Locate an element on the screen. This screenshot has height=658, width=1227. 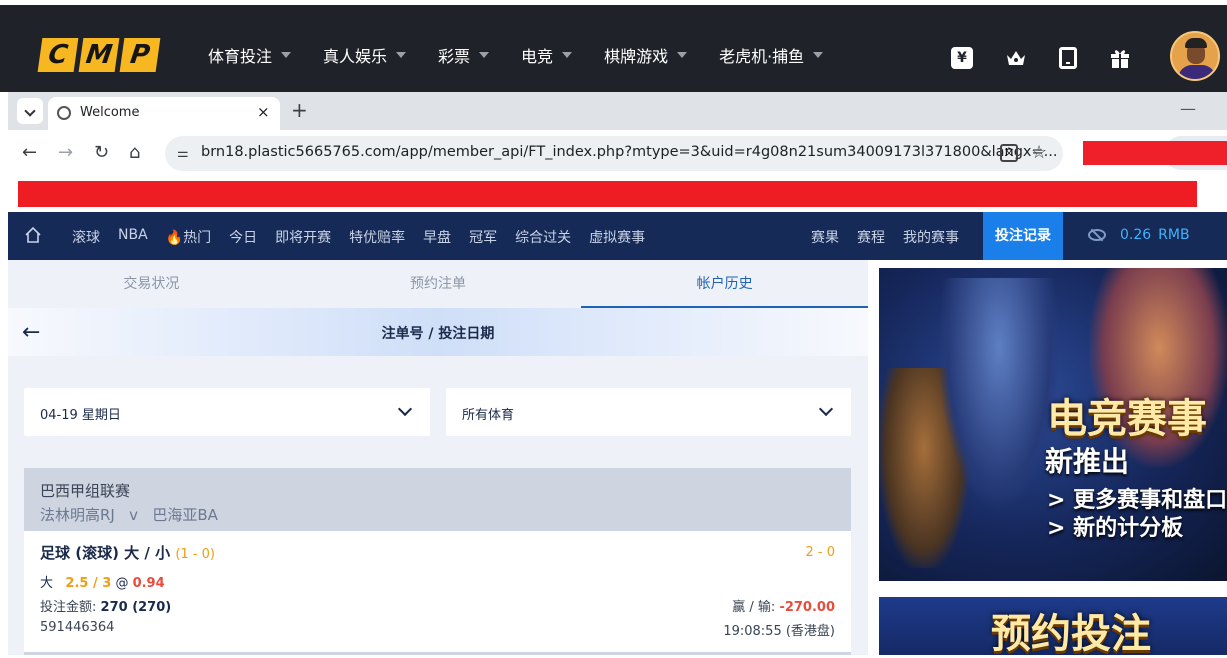
bet-card-header: 巴西甲组联赛 法林明高RJ v 巴海亚BA is located at coordinates (437, 499).